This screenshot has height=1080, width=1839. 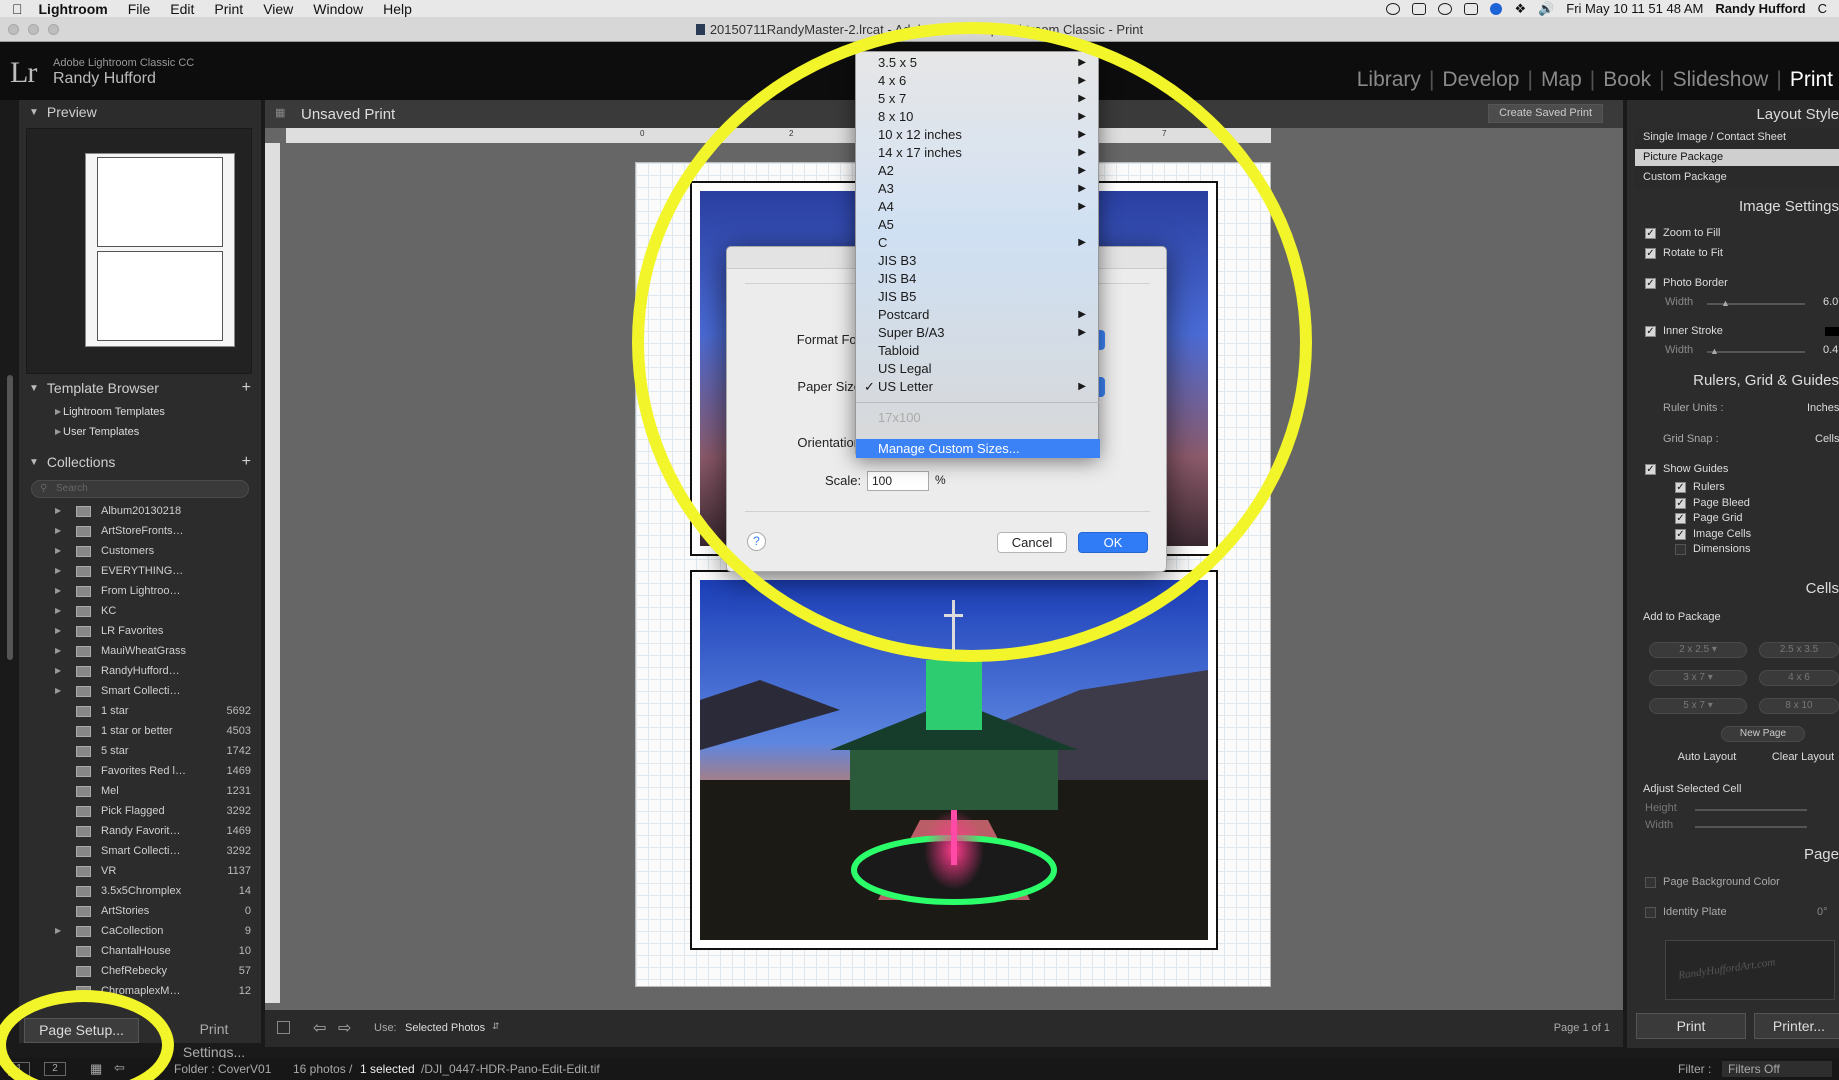 What do you see at coordinates (1827, 439) in the screenshot?
I see `grid-snap-value: Cells` at bounding box center [1827, 439].